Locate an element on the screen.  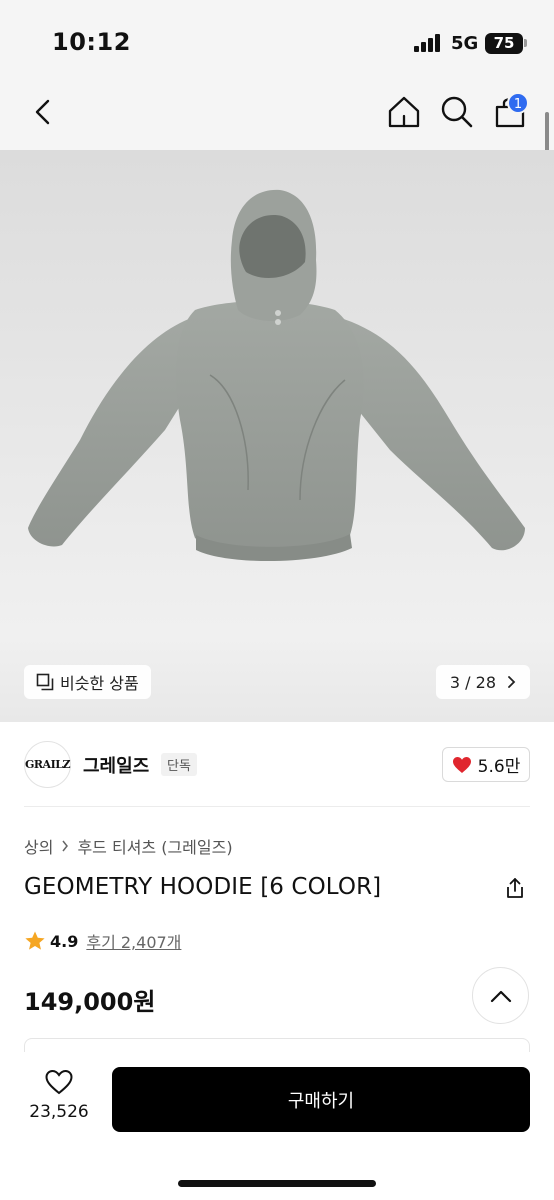
home-icon is located at coordinates (404, 112).